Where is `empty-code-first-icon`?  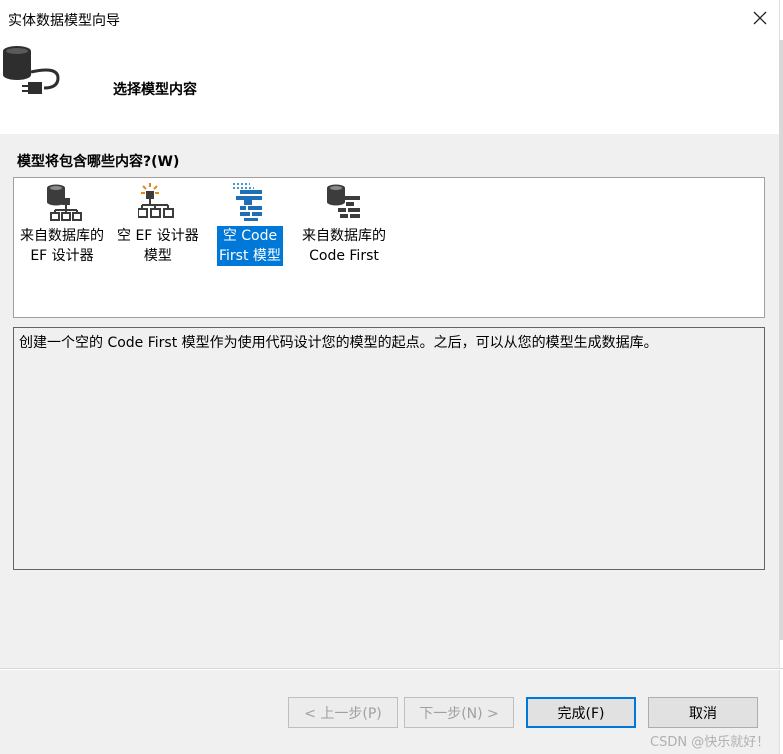
empty-code-first-icon is located at coordinates (247, 202).